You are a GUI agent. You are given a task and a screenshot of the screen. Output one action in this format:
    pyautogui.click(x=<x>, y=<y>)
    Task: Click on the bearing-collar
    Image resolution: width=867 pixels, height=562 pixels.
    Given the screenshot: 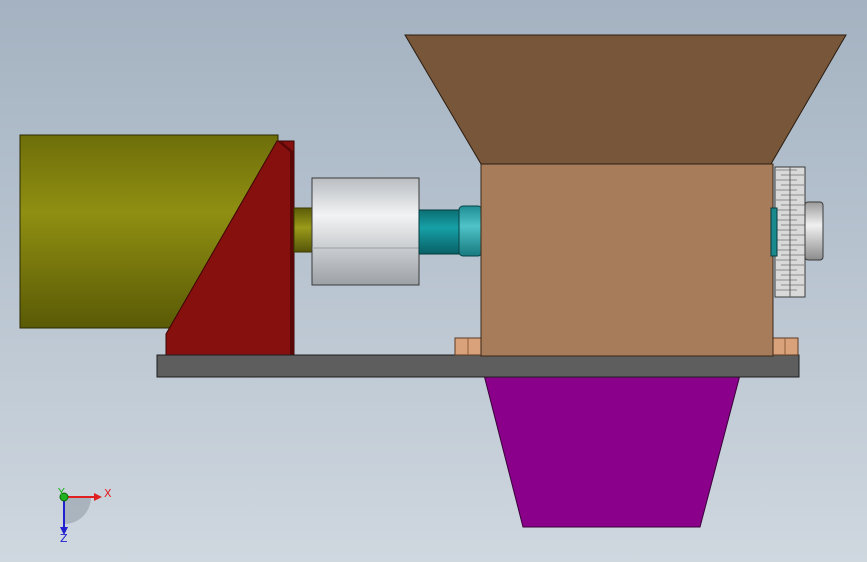 What is the action you would take?
    pyautogui.click(x=470, y=231)
    